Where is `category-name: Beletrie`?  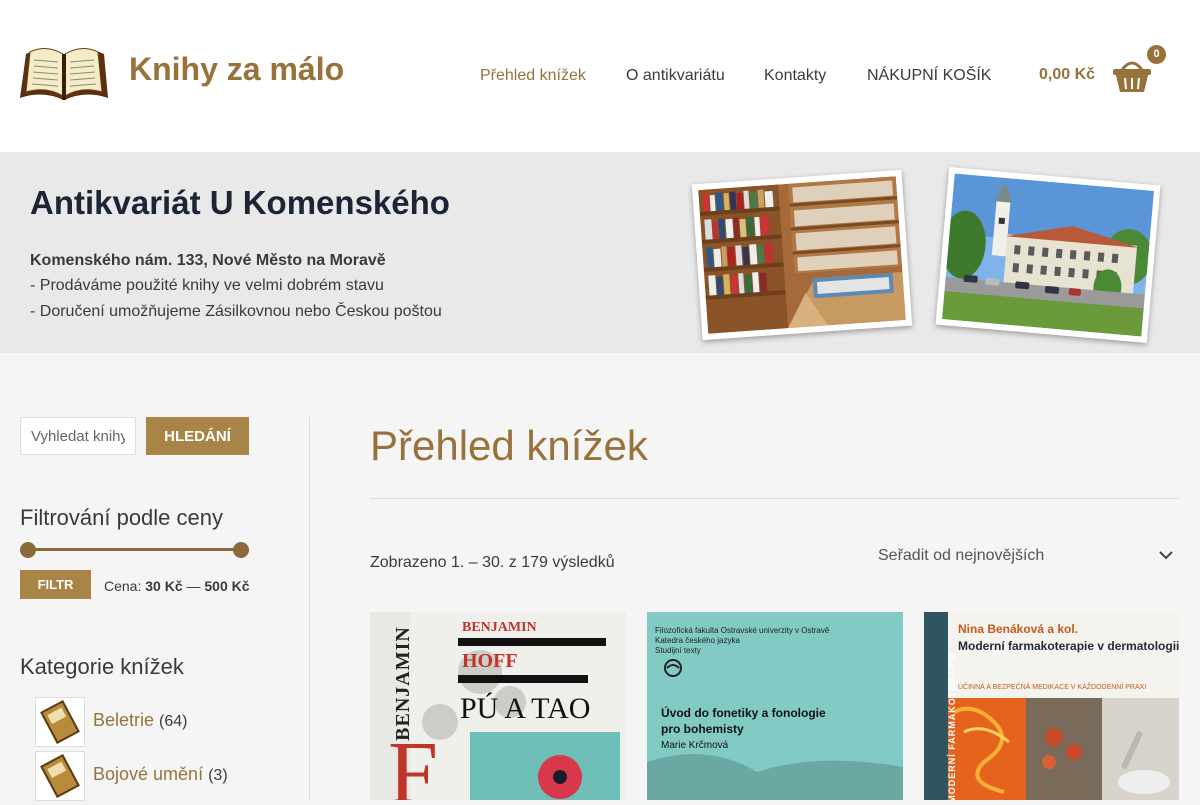 category-name: Beletrie is located at coordinates (123, 720).